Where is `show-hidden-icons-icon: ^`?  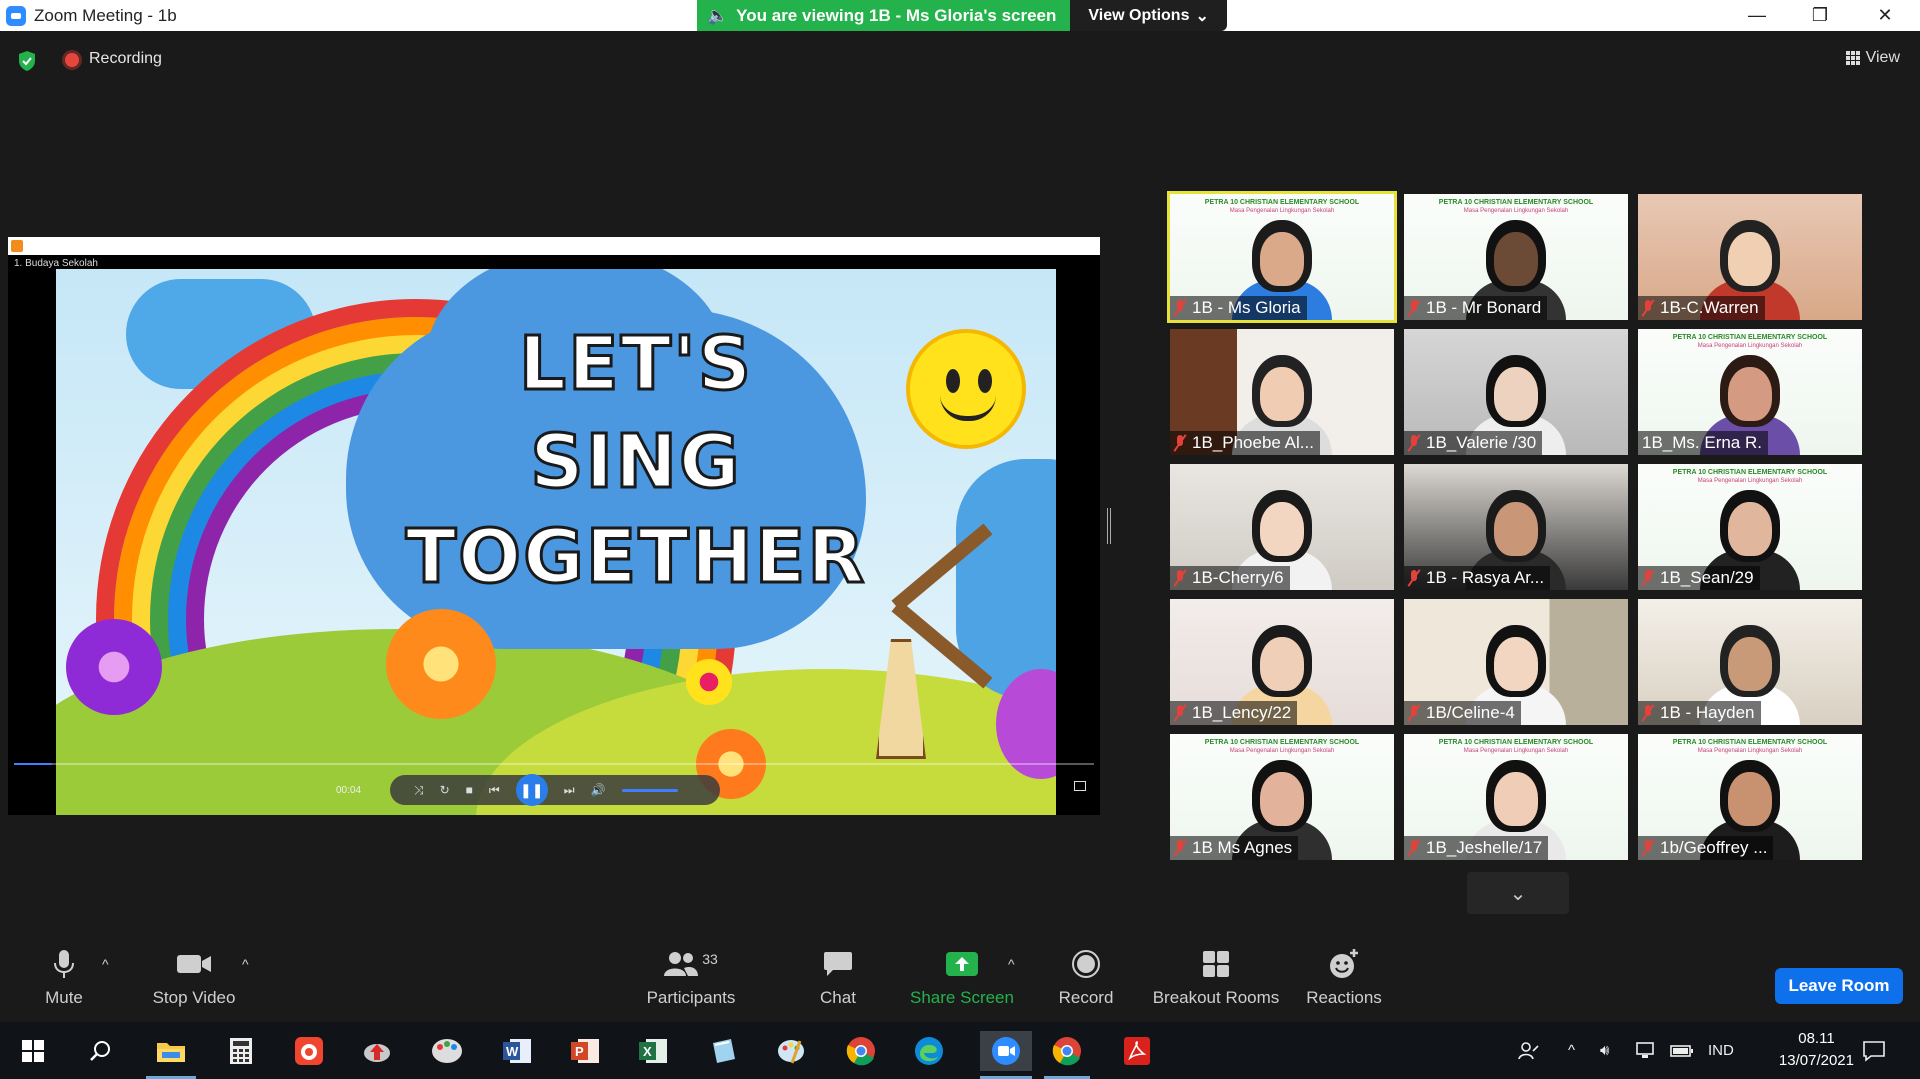 show-hidden-icons-icon: ^ is located at coordinates (1571, 1050).